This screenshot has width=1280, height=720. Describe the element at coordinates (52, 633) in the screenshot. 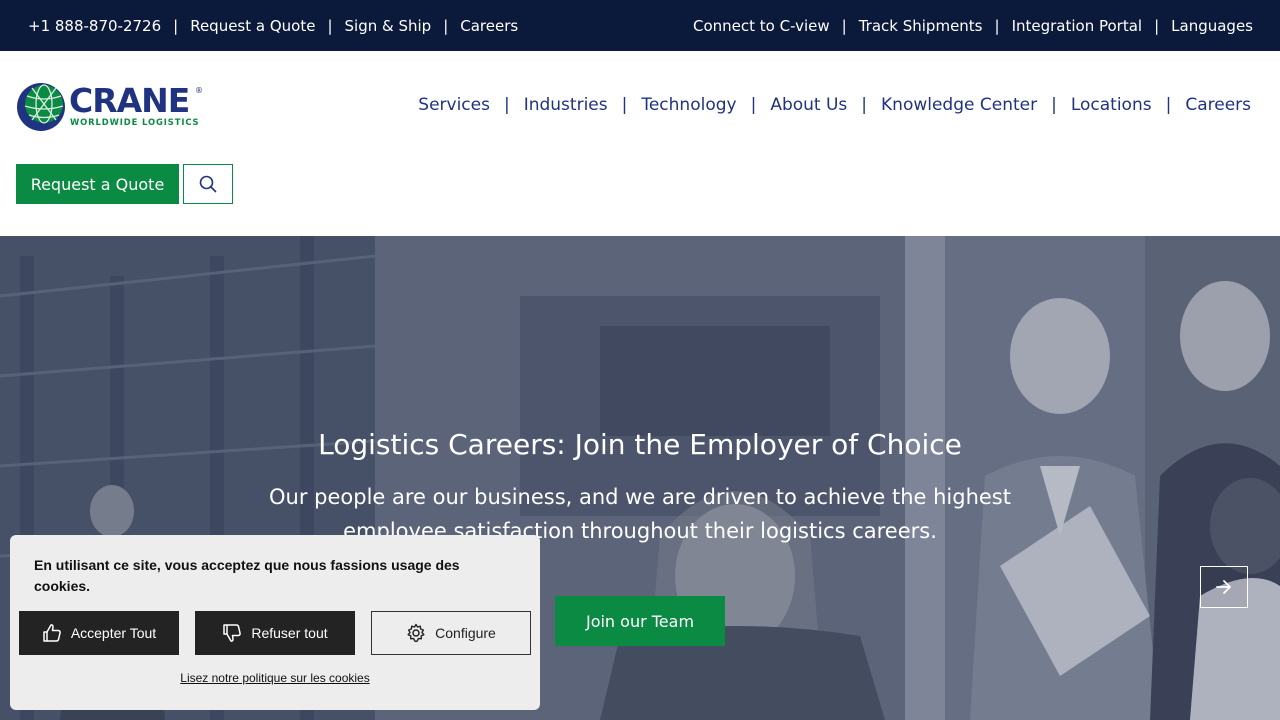

I see `thumbs-up-icon` at that location.